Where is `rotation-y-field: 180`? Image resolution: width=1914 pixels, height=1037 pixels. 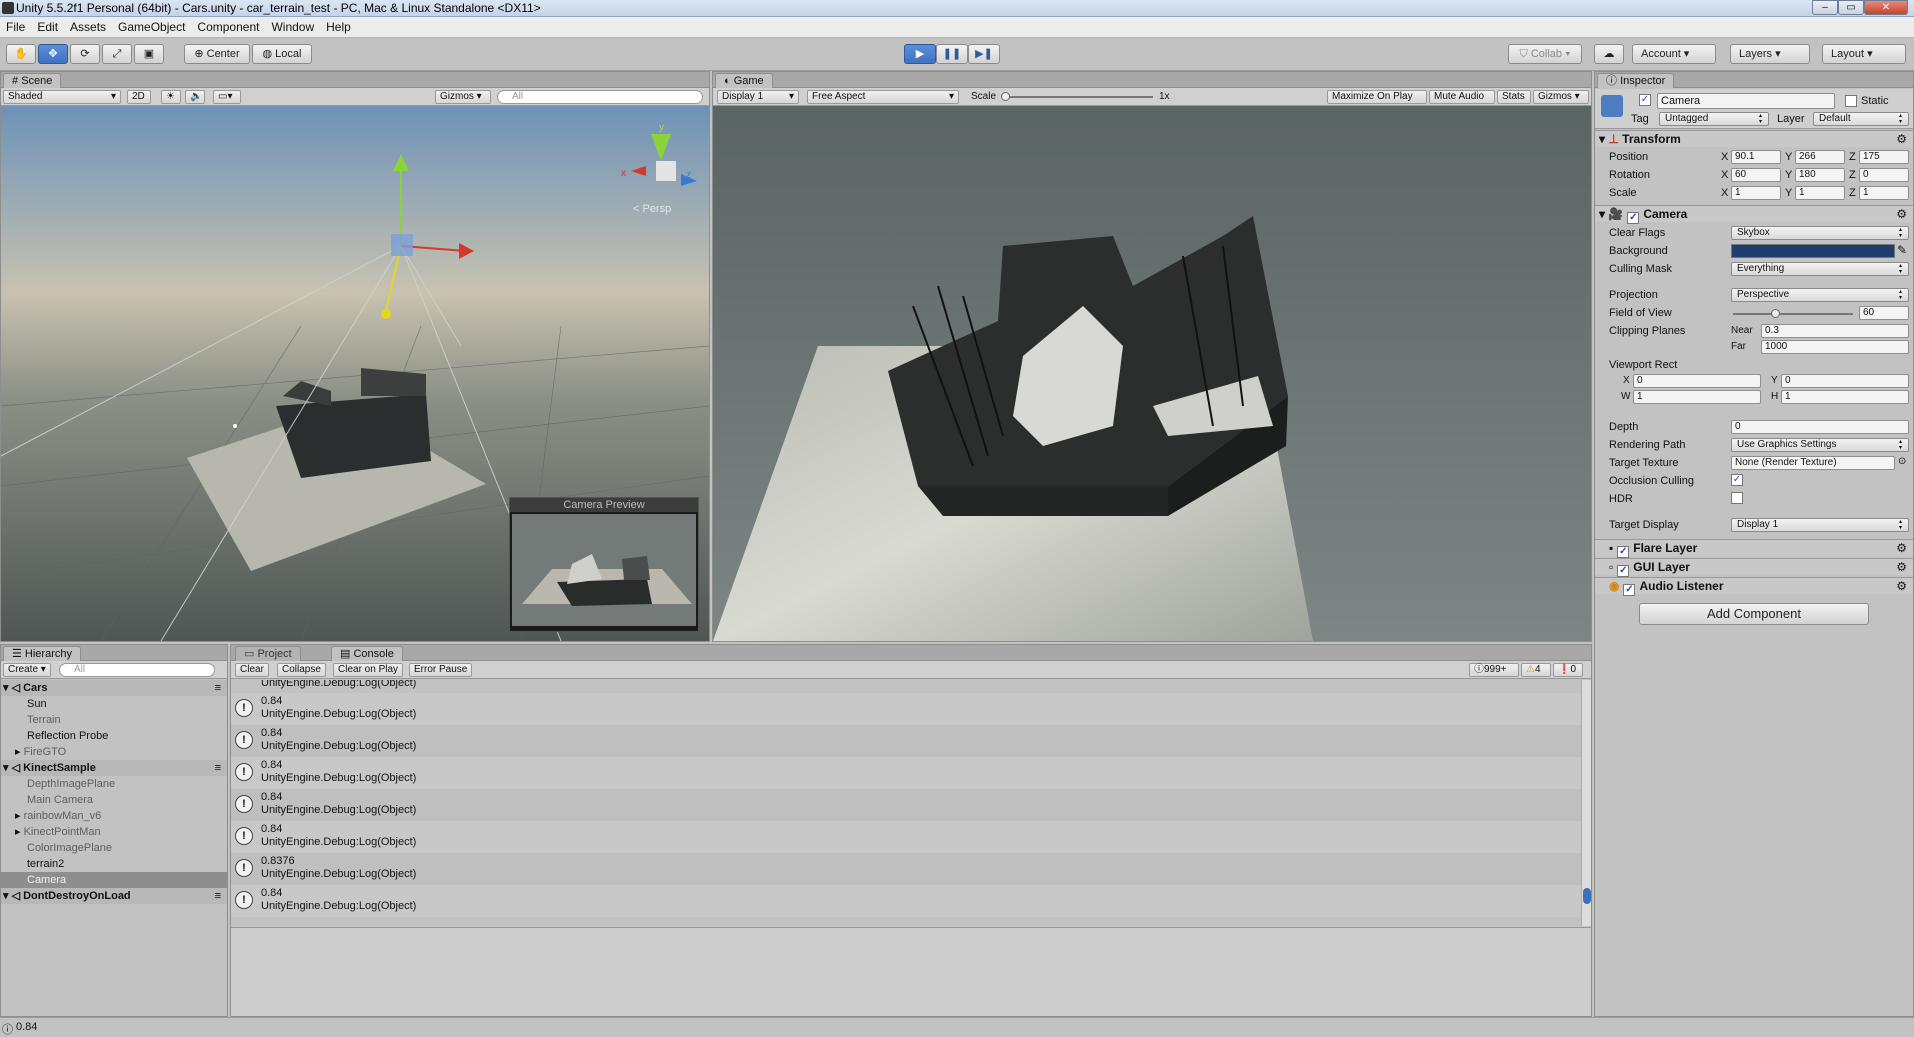
rotation-y-field: 180 is located at coordinates (1820, 175).